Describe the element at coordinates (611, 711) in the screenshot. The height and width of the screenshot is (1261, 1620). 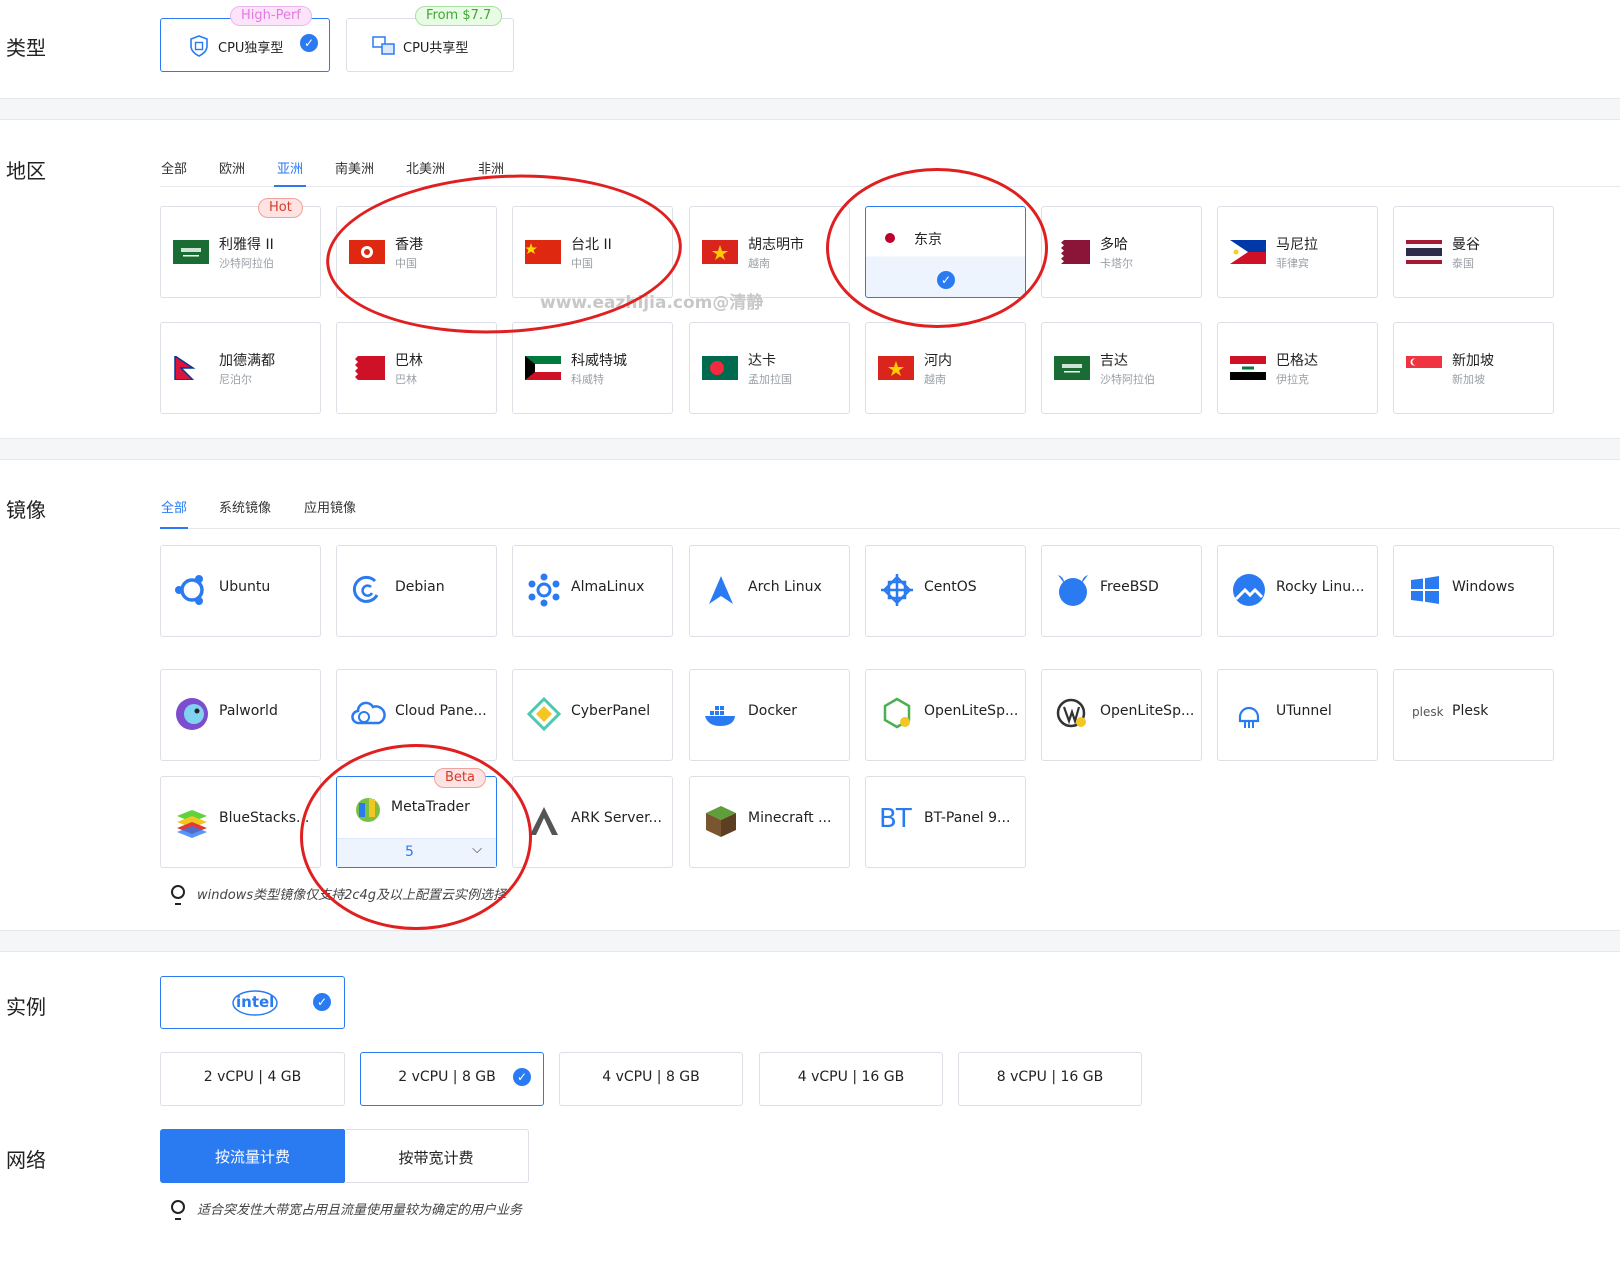
I see `image-label: CyberPanel` at that location.